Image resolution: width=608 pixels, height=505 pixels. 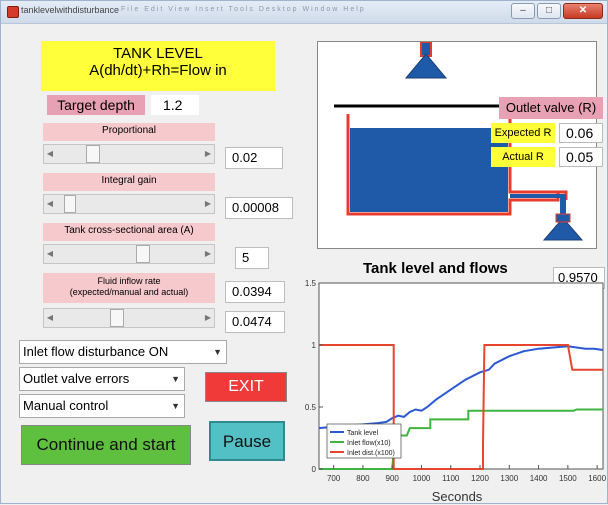 I want to click on y-tick-label: 1, so click(x=314, y=345).